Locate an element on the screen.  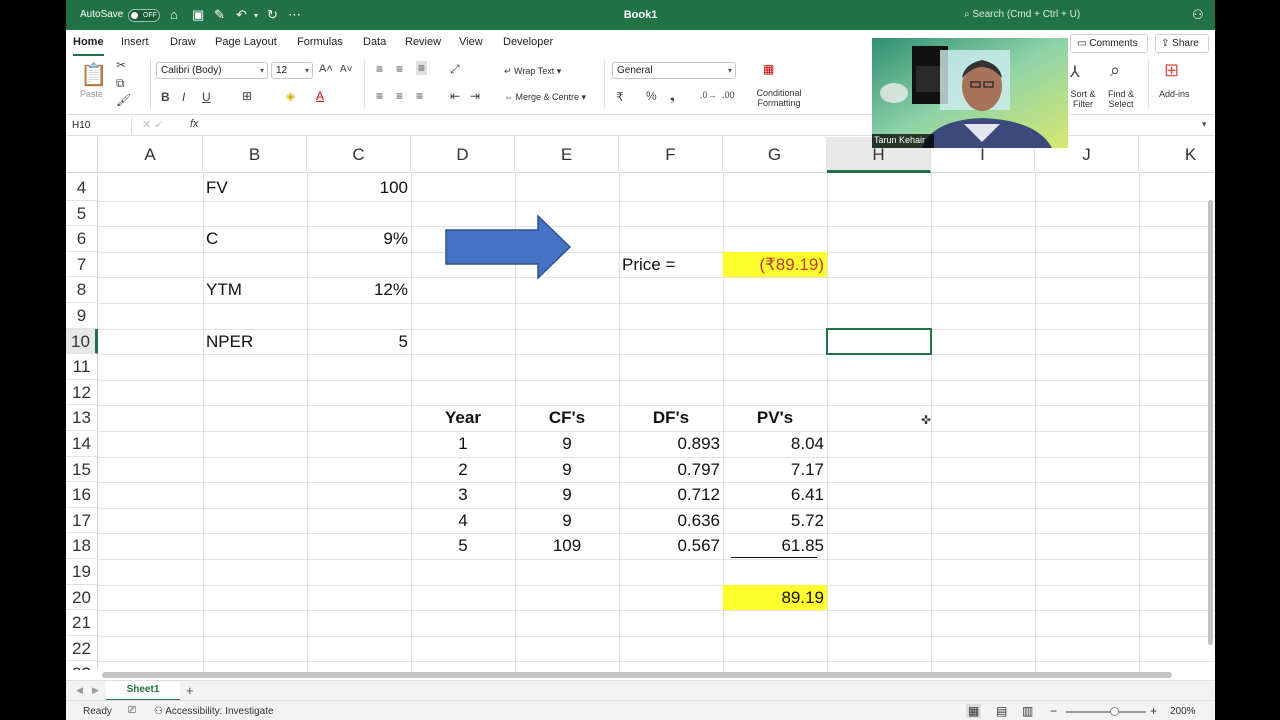
tab-formulas: Formulas is located at coordinates (320, 42).